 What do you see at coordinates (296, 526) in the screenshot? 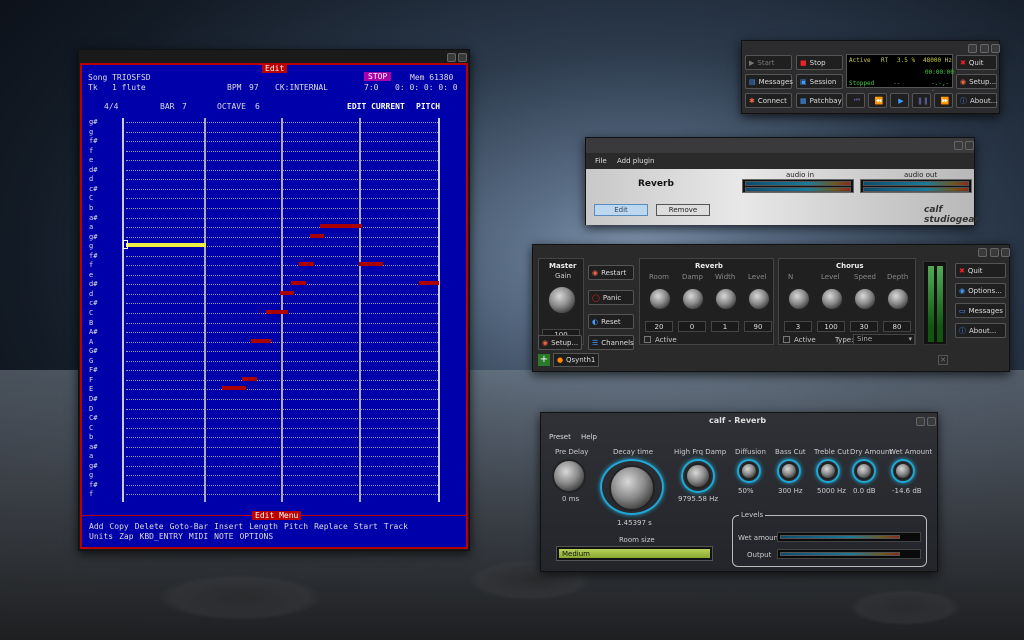
I see `menu-item: Pitch` at bounding box center [296, 526].